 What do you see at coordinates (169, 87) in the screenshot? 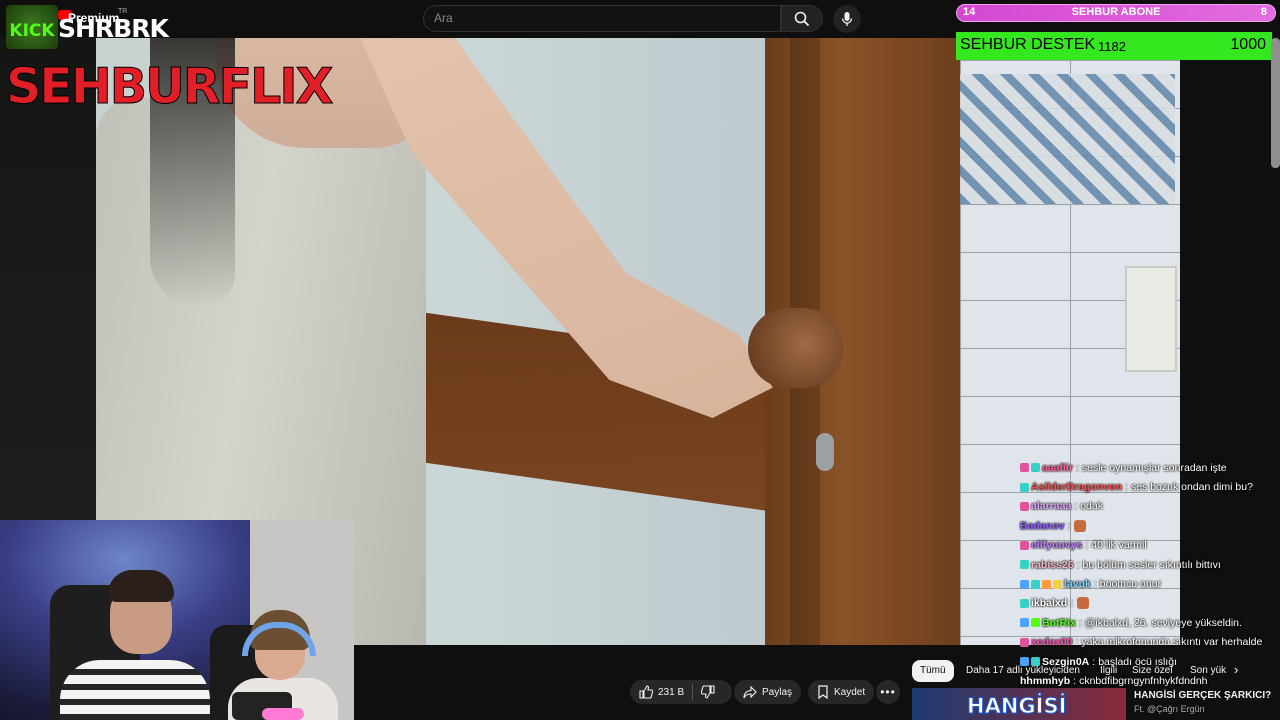
I see `overlay-title: SEHBURFLIX` at bounding box center [169, 87].